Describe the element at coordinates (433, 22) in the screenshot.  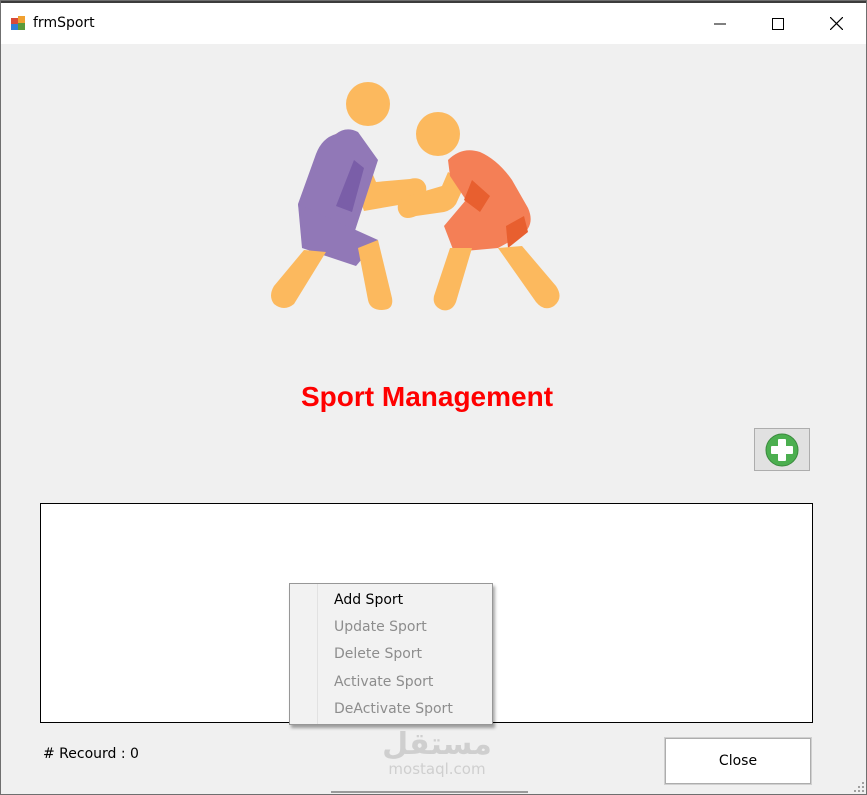
I see `title-bar: frmSport` at that location.